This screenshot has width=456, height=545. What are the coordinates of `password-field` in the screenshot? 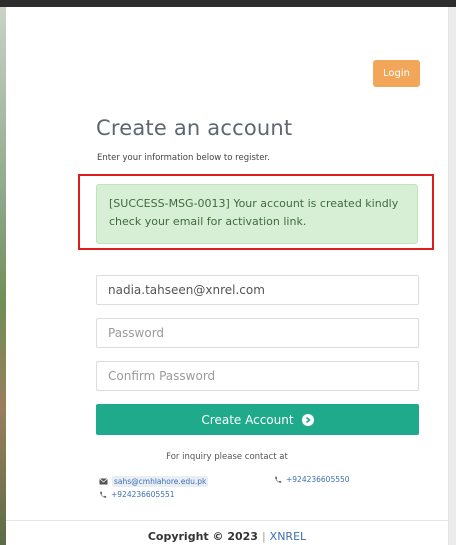 It's located at (257, 333).